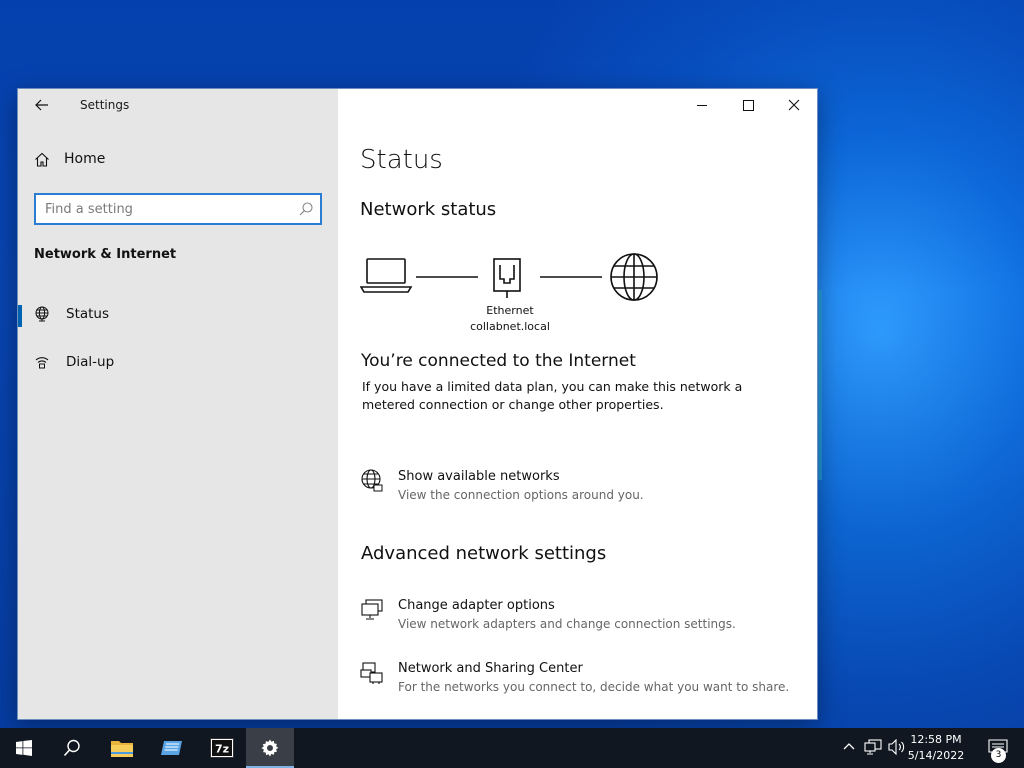 The height and width of the screenshot is (768, 1024). What do you see at coordinates (998, 755) in the screenshot?
I see `notification-badge: 3` at bounding box center [998, 755].